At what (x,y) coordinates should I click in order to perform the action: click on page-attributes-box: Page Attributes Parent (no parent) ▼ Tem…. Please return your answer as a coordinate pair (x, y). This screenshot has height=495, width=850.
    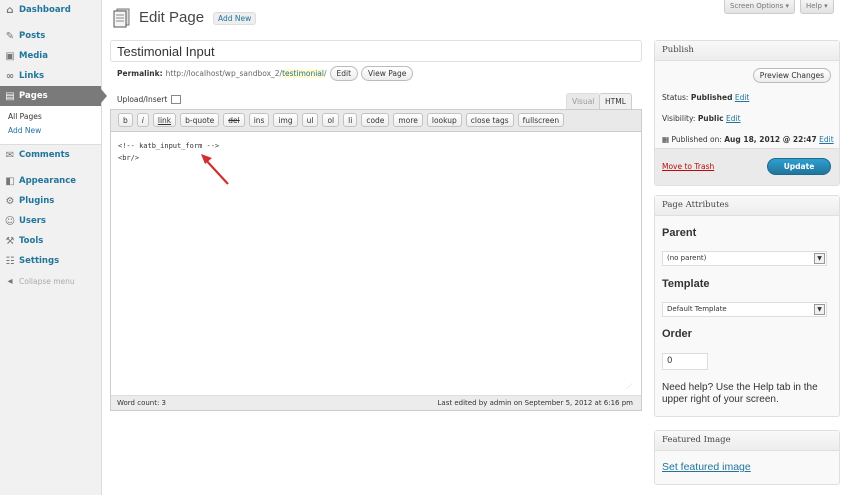
    Looking at the image, I should click on (747, 306).